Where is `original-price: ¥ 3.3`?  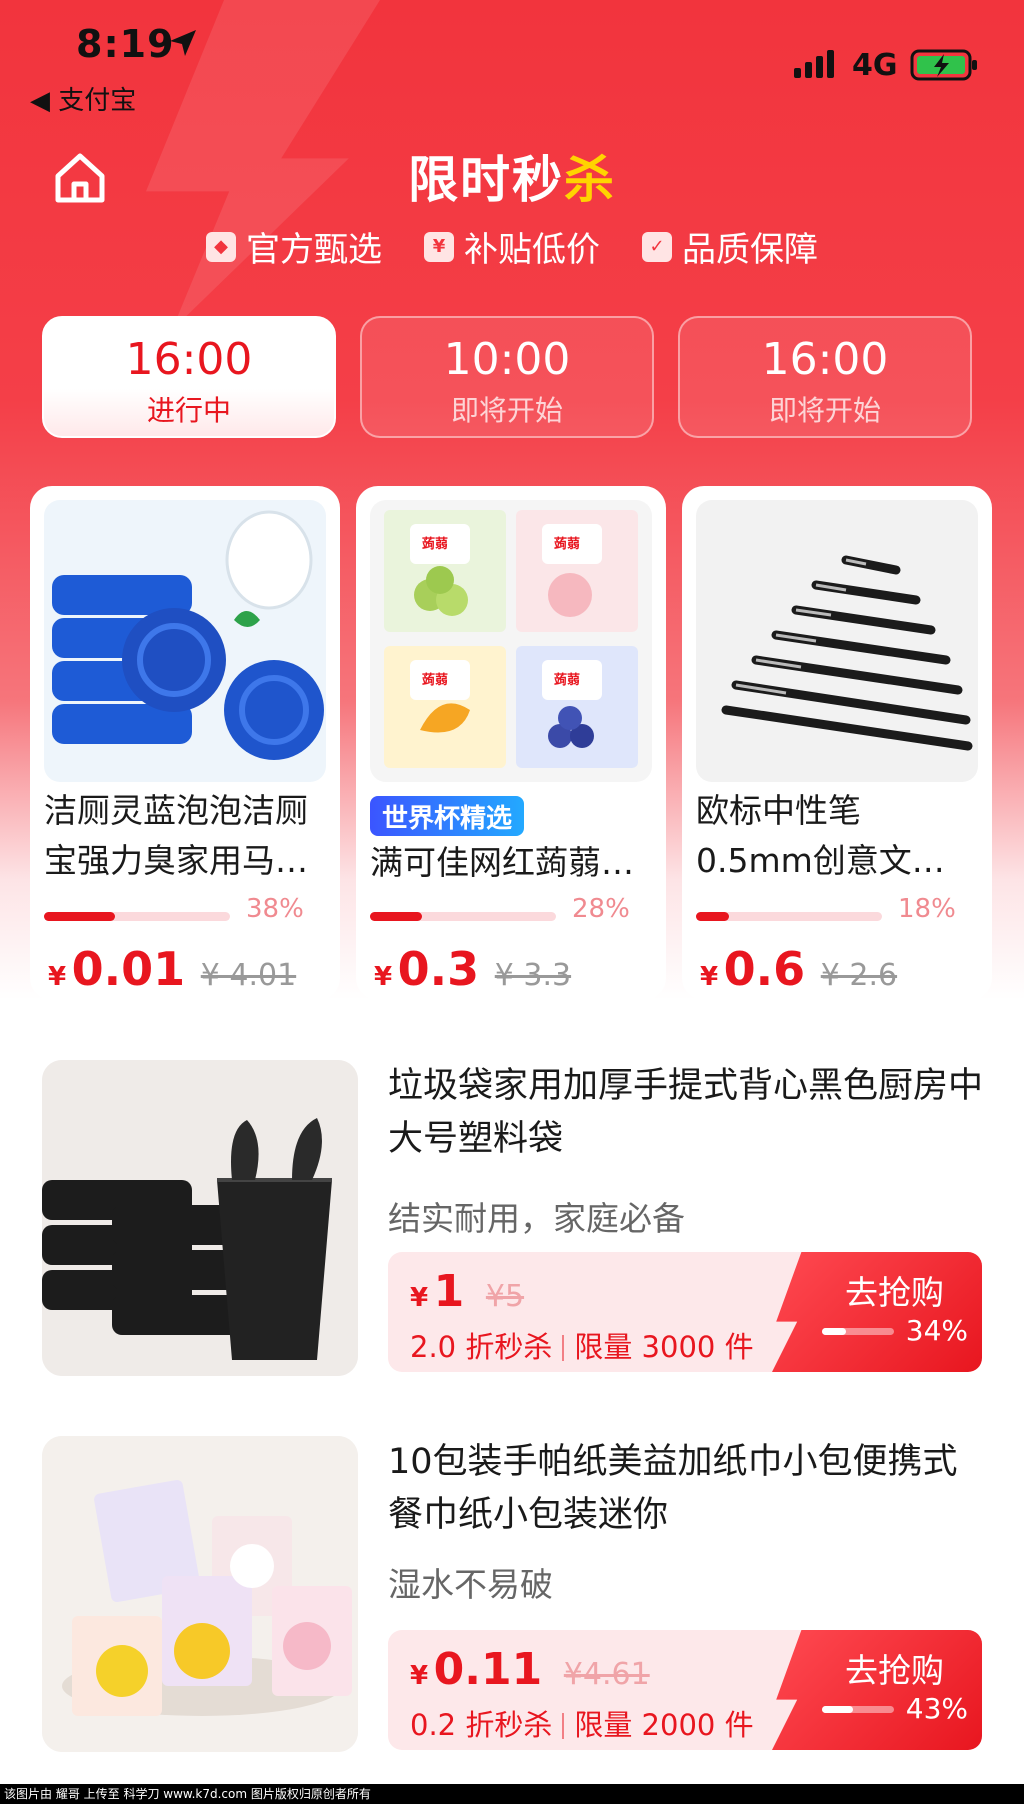 original-price: ¥ 3.3 is located at coordinates (533, 975).